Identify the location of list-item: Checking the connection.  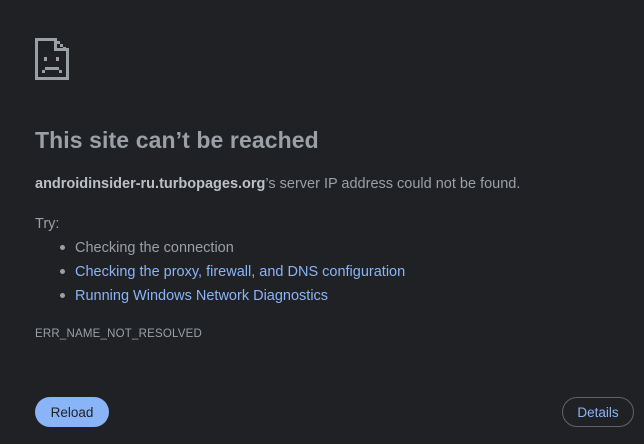
(220, 250).